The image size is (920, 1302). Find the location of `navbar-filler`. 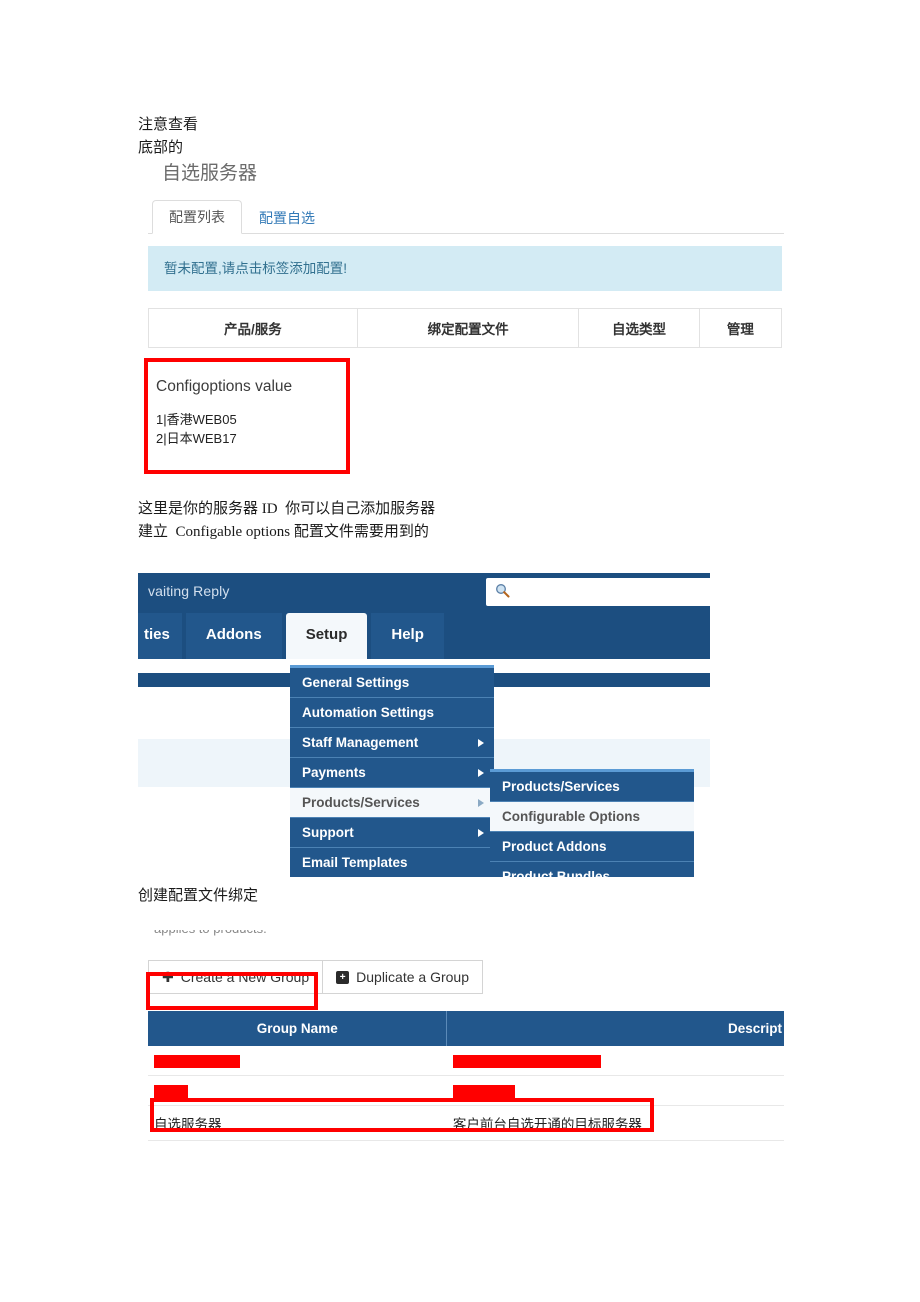

navbar-filler is located at coordinates (578, 636).